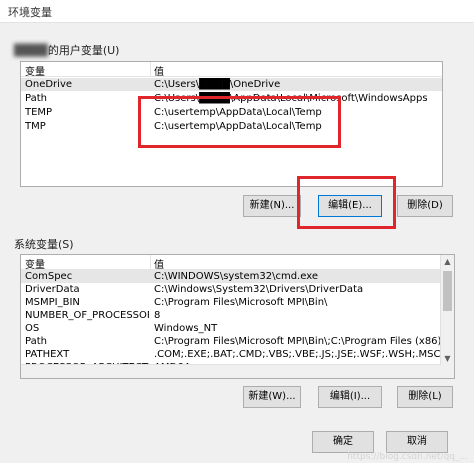  What do you see at coordinates (236, 276) in the screenshot?
I see `variable-value: C:\WINDOWS\system32\cmd.exe` at bounding box center [236, 276].